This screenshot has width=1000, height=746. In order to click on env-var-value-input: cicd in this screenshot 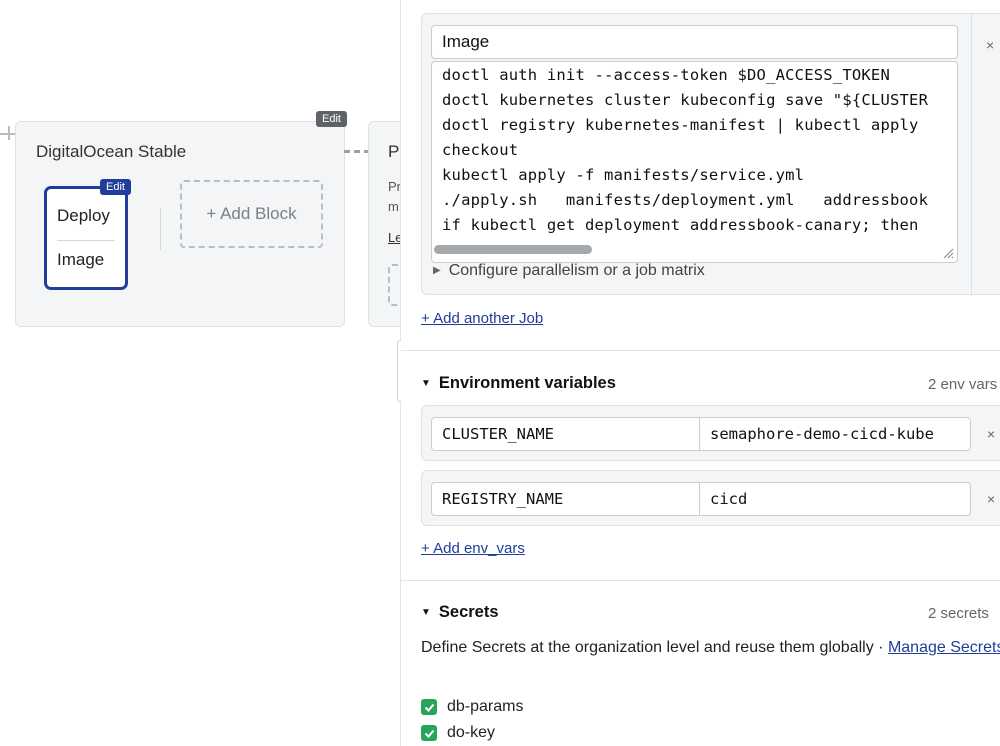, I will do `click(835, 499)`.